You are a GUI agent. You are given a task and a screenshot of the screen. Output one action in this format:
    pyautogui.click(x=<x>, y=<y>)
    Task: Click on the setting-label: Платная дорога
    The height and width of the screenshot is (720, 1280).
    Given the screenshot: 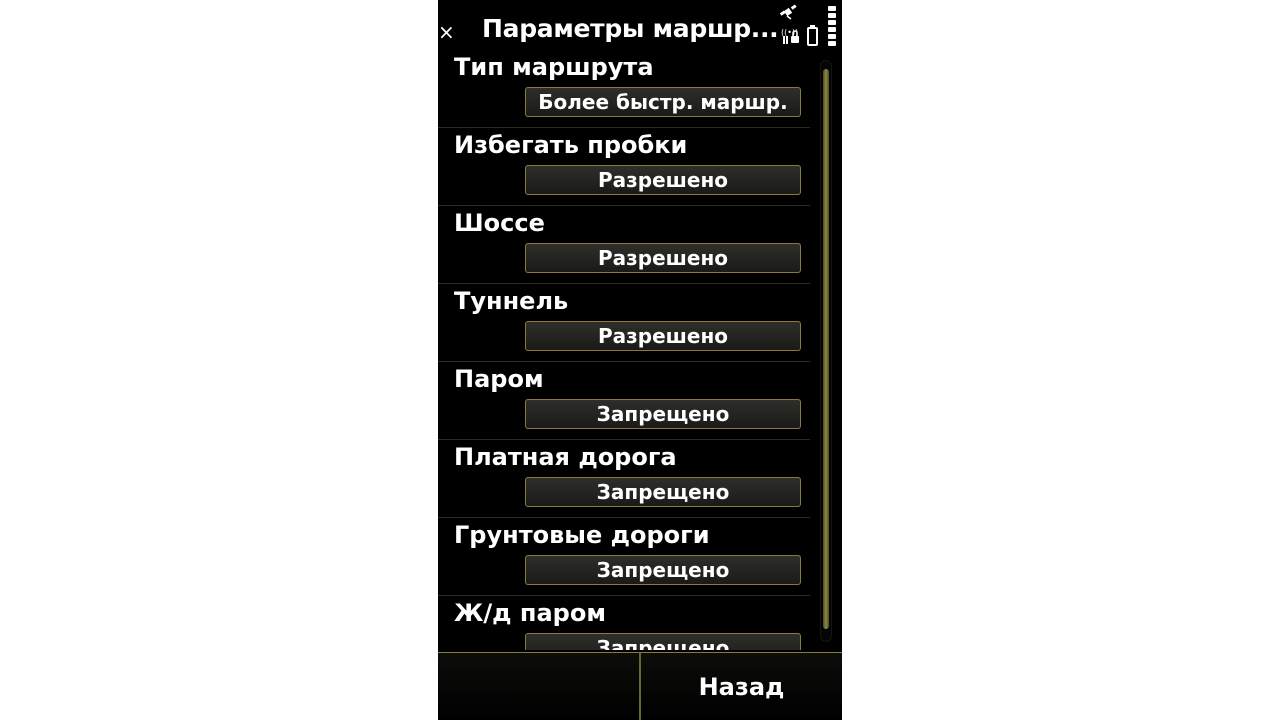 What is the action you would take?
    pyautogui.click(x=565, y=457)
    